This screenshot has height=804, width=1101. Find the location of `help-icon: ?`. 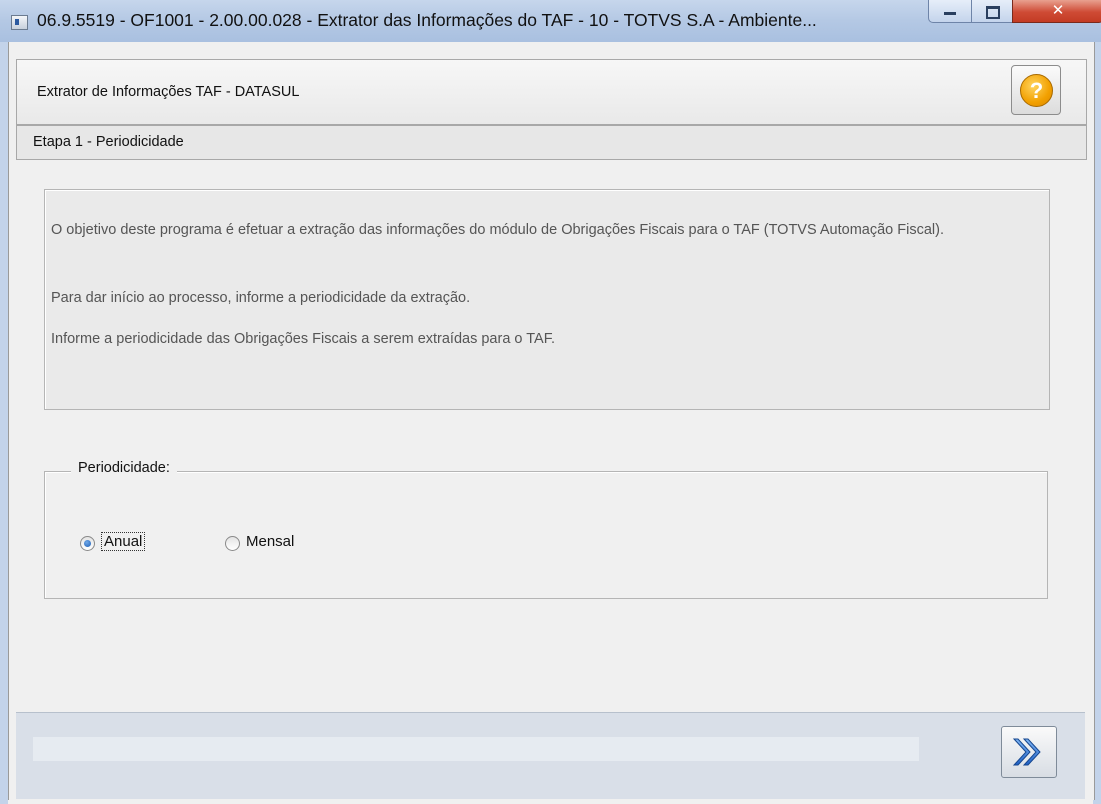

help-icon: ? is located at coordinates (1036, 90).